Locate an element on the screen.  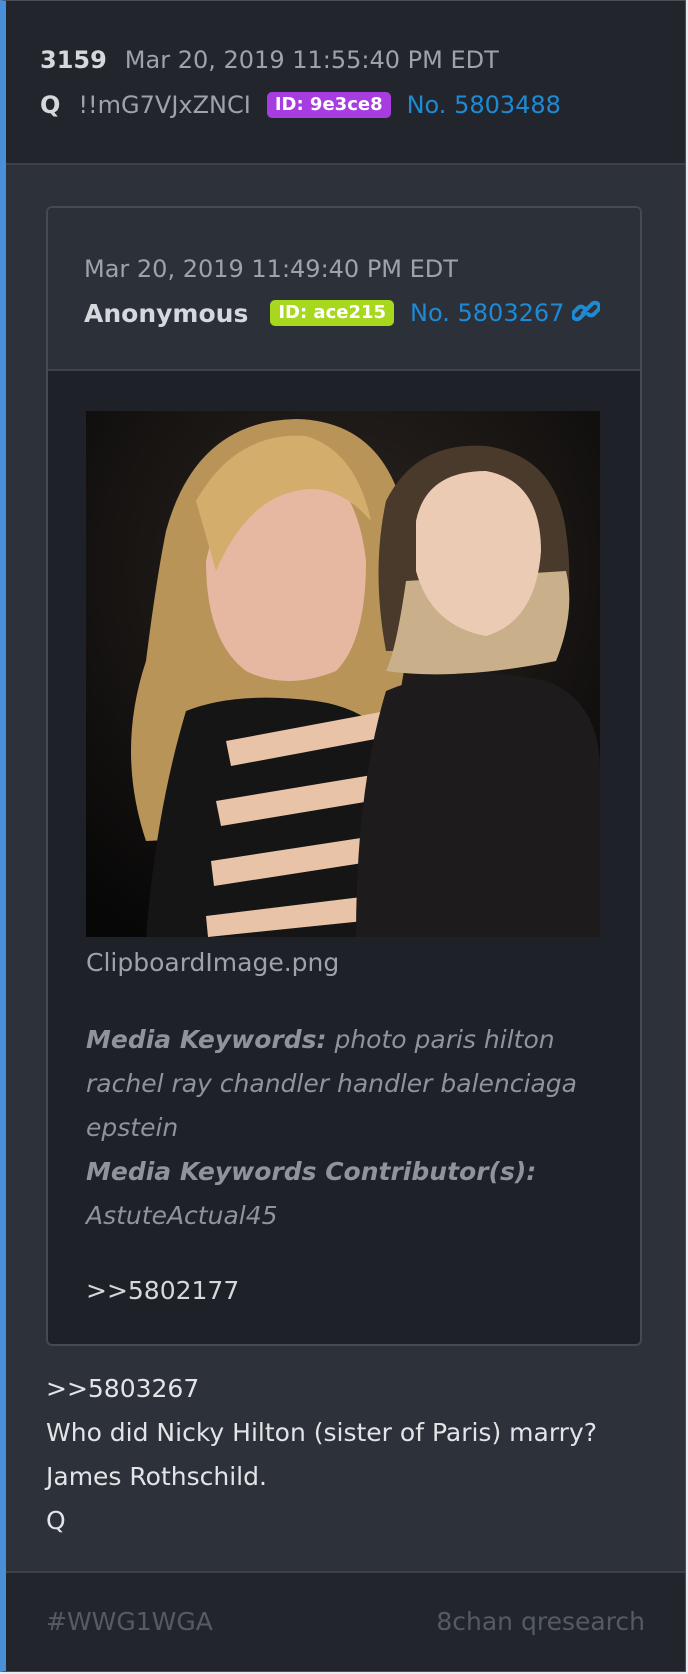
message-line: James Rothschild. is located at coordinates (156, 1476).